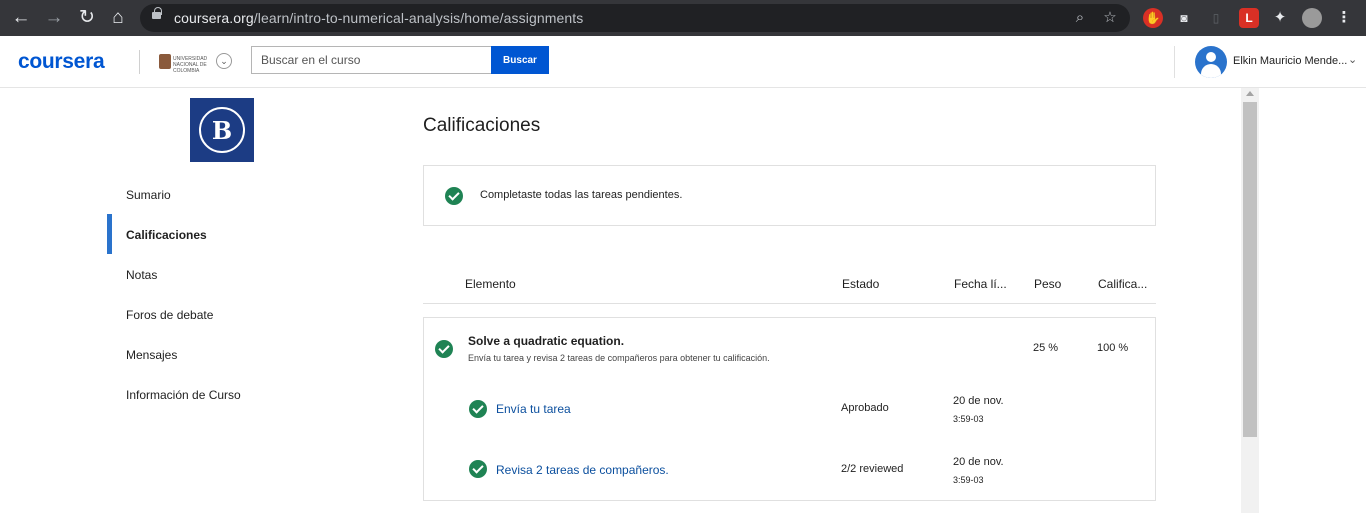 The height and width of the screenshot is (513, 1366). I want to click on subtask-status: Aprobado, so click(865, 408).